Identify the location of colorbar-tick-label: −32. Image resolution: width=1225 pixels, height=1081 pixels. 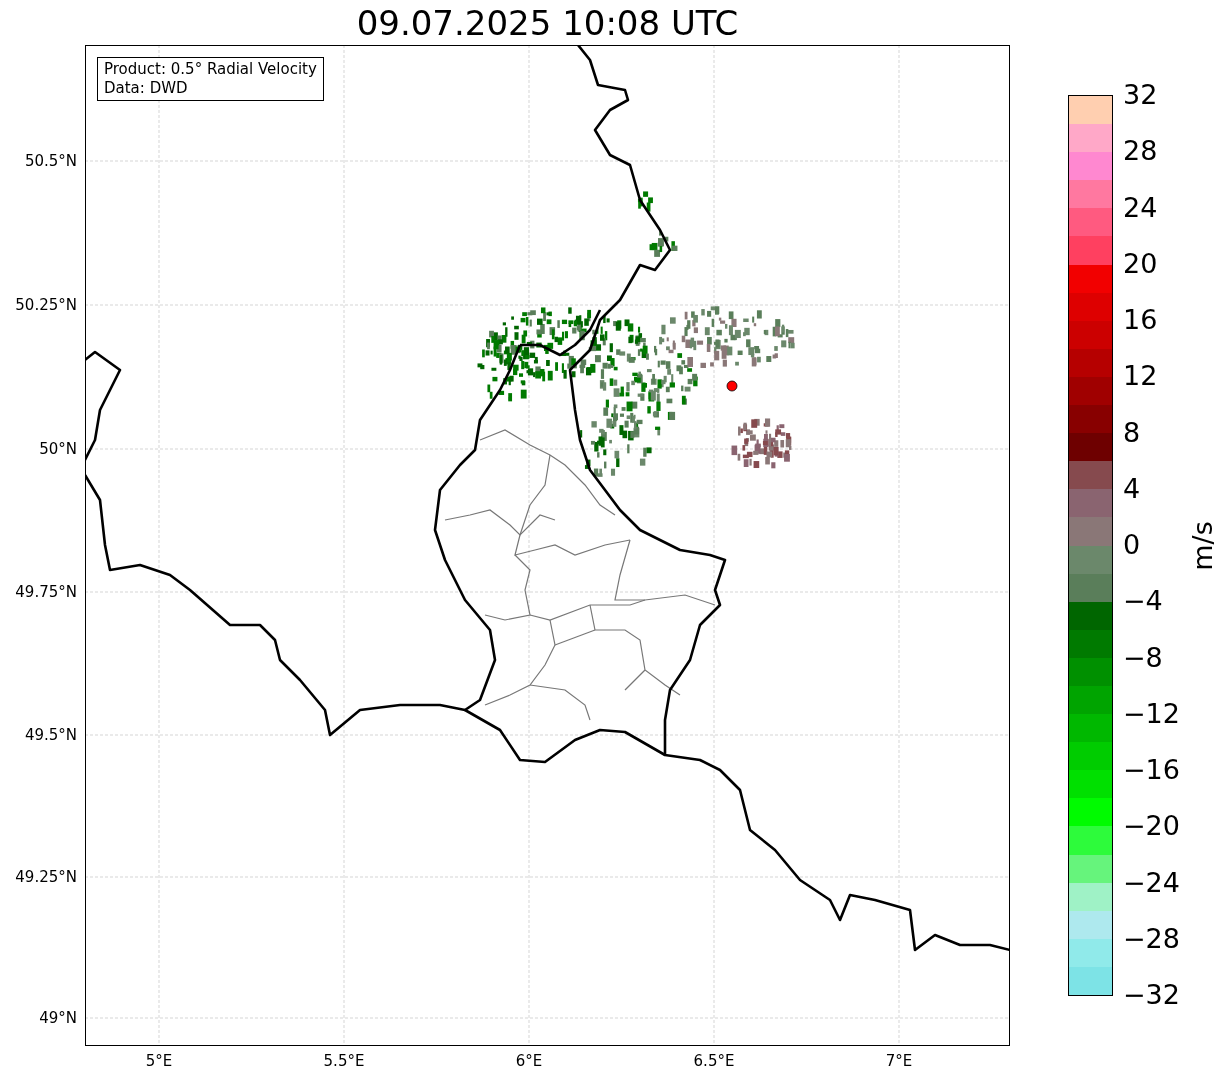
(1151, 995).